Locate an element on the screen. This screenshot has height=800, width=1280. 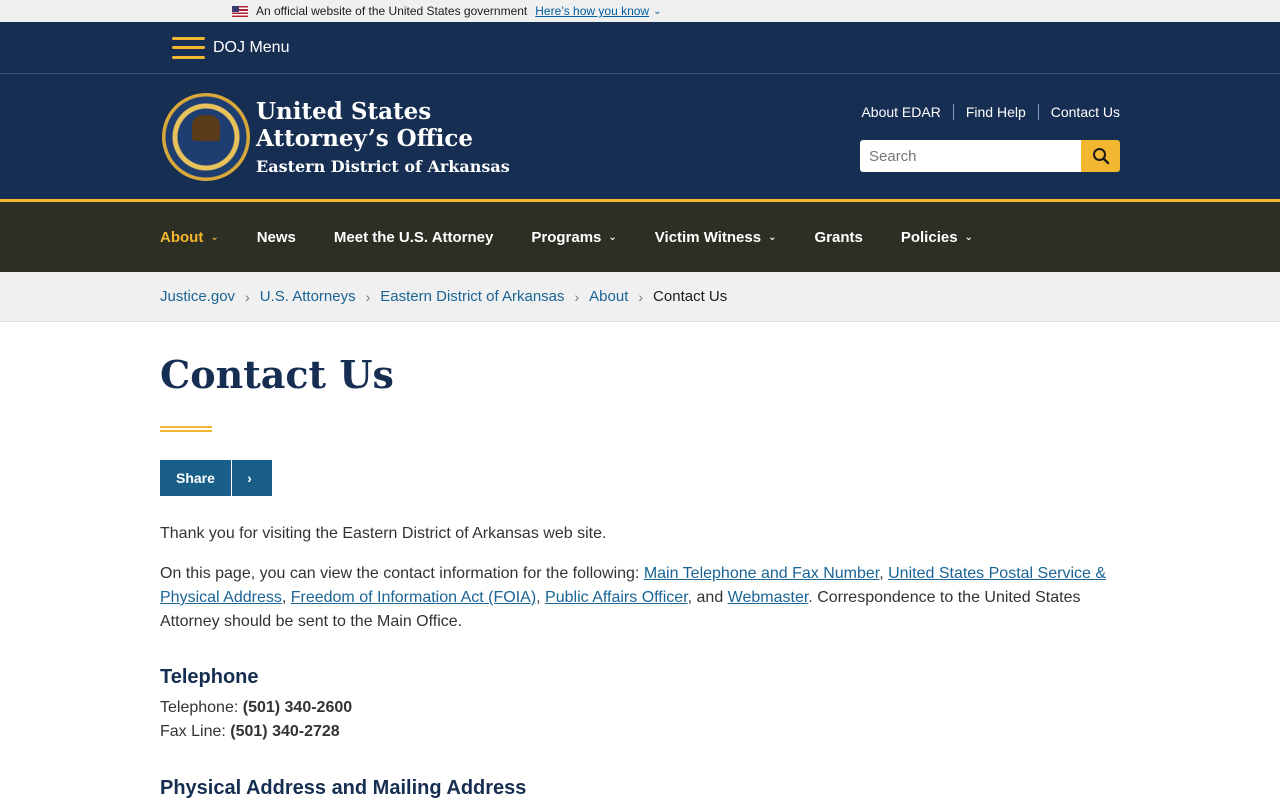
nav-item-about: About ⌄ is located at coordinates (189, 237).